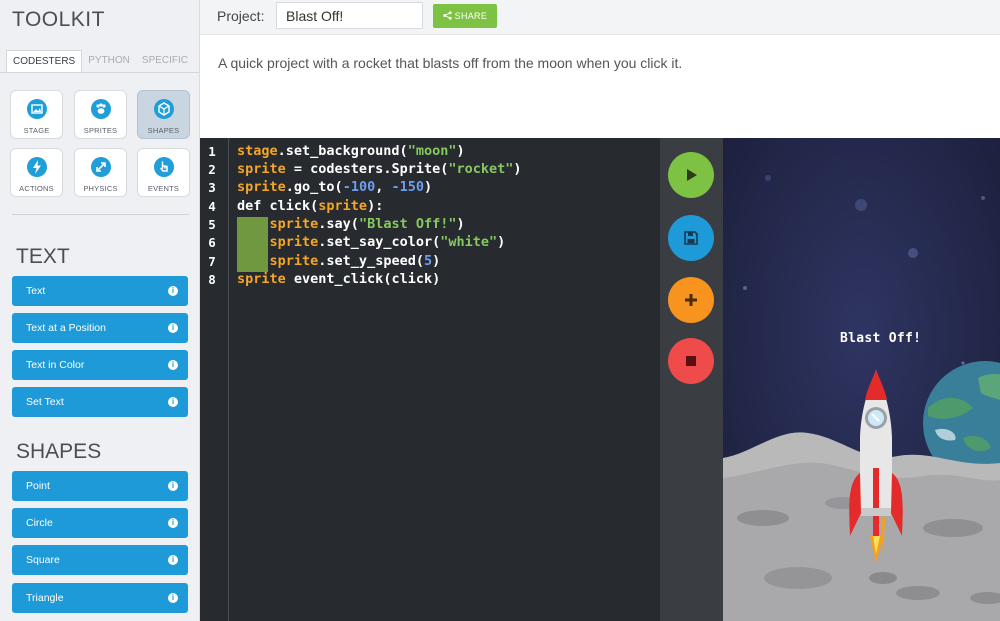 The image size is (1000, 621). I want to click on tool-actions: ACTIONS, so click(36, 172).